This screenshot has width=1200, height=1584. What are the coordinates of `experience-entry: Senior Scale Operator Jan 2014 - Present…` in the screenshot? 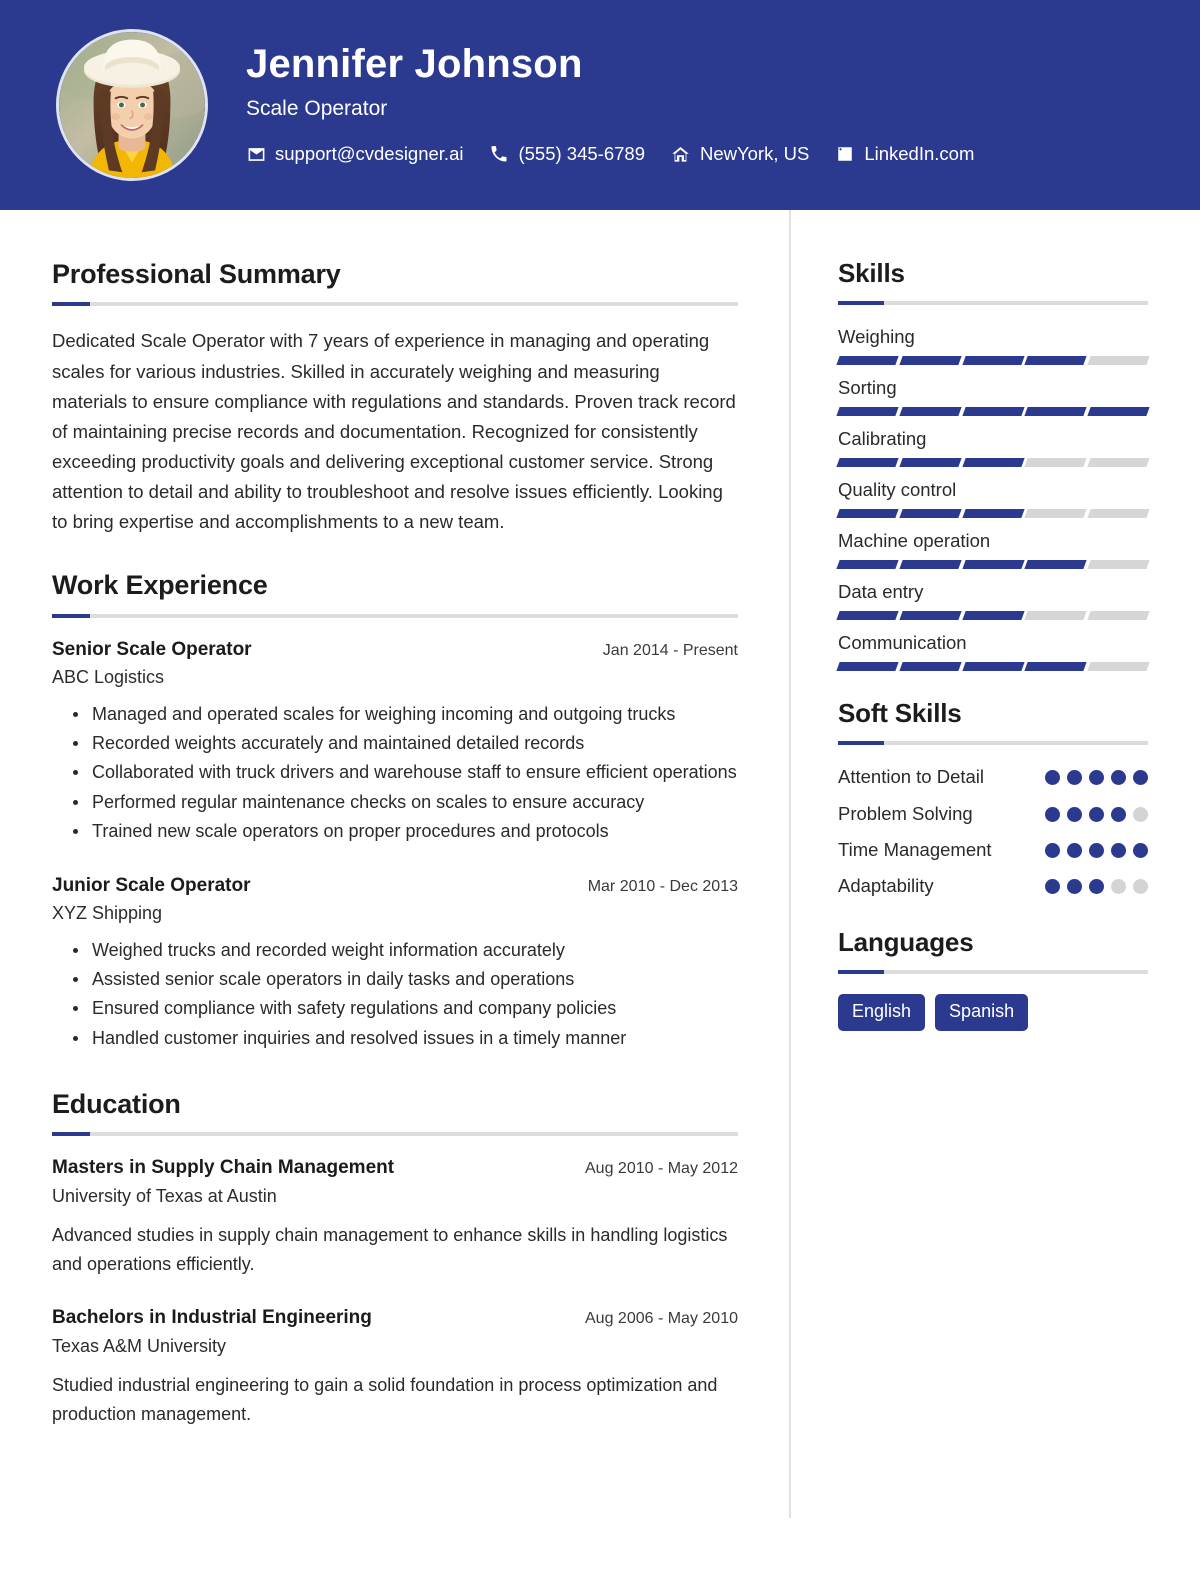 It's located at (395, 742).